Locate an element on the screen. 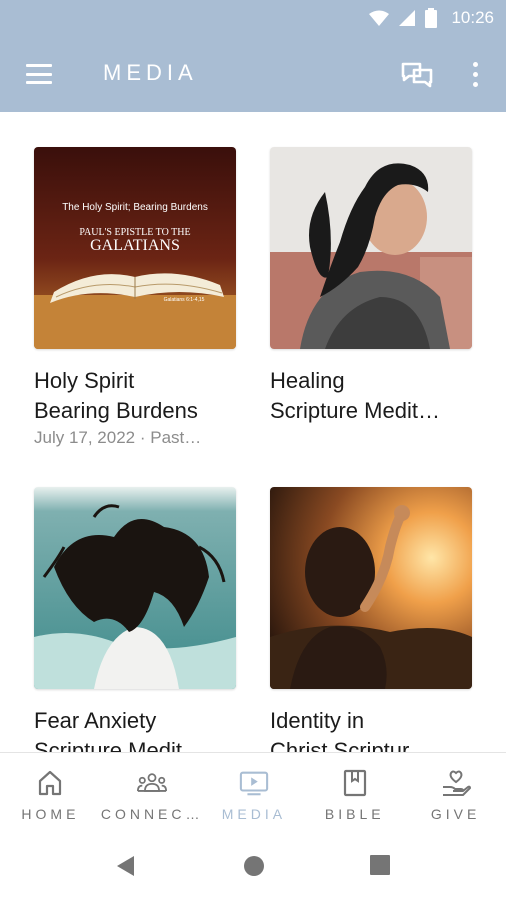 This screenshot has width=506, height=900. nav-give: GIVE is located at coordinates (455, 793).